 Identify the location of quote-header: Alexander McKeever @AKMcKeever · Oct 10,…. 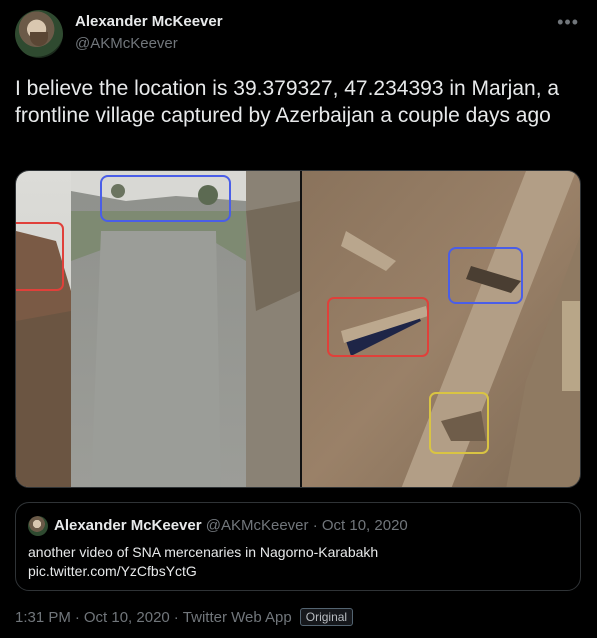
(231, 525).